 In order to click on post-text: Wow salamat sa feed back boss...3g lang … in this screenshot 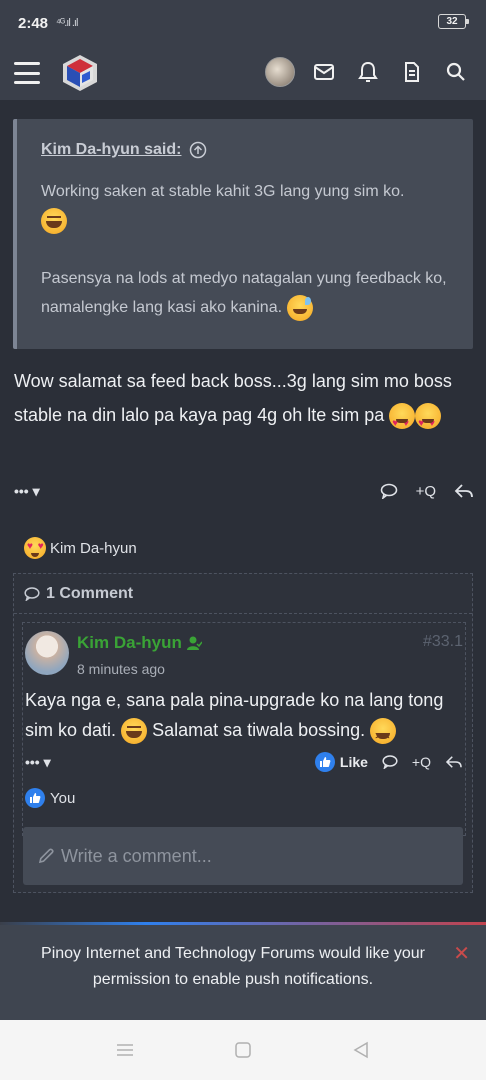, I will do `click(233, 398)`.